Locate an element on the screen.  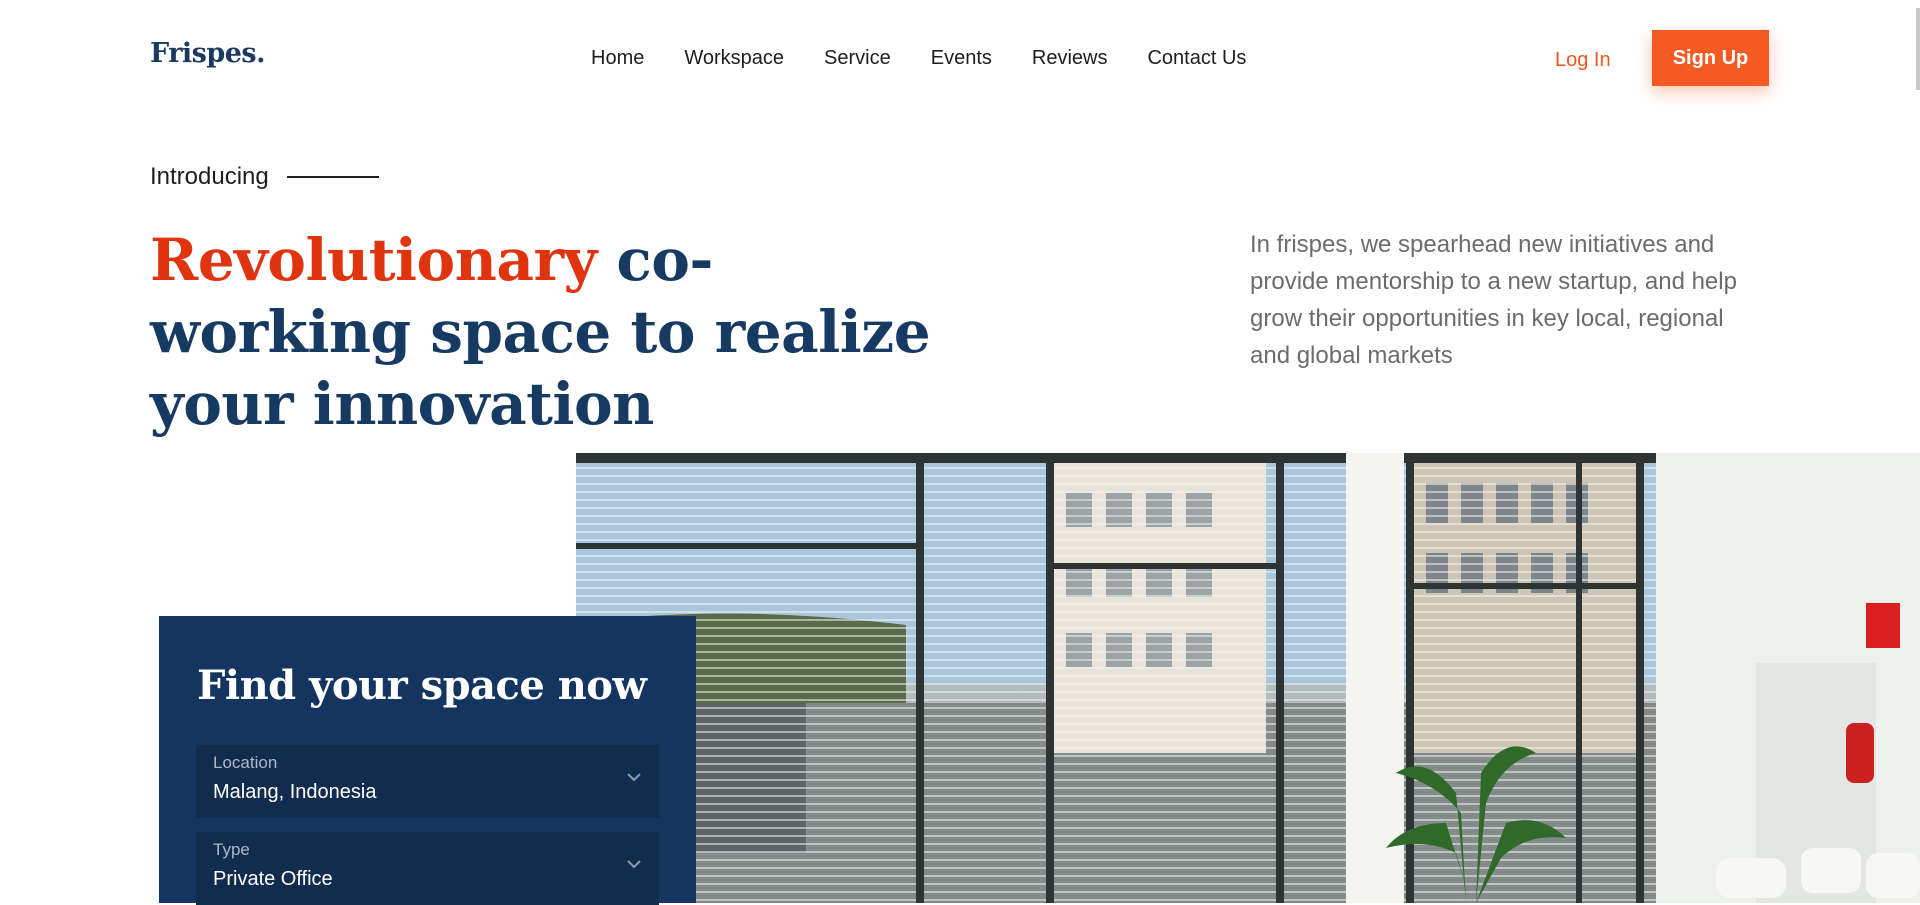
location-value: Malang, Indonesia is located at coordinates (295, 792).